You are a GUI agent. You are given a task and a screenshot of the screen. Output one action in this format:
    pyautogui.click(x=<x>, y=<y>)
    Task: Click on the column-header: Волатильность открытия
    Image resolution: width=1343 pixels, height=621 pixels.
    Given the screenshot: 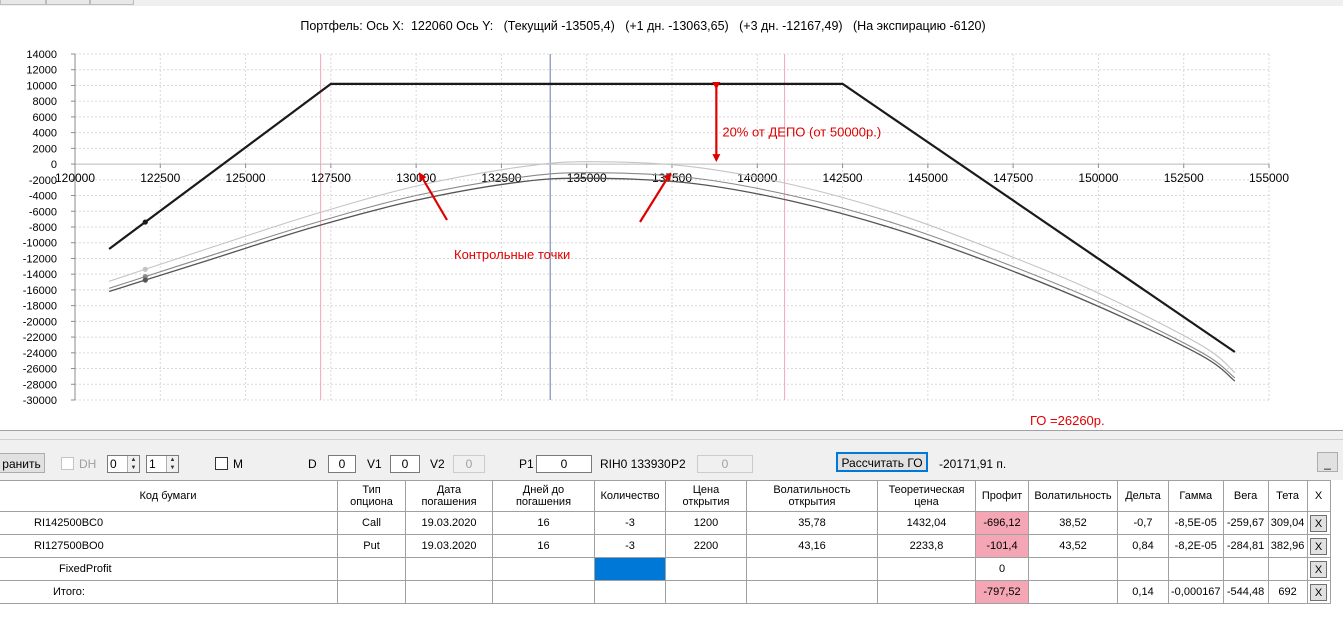 What is the action you would take?
    pyautogui.click(x=812, y=496)
    